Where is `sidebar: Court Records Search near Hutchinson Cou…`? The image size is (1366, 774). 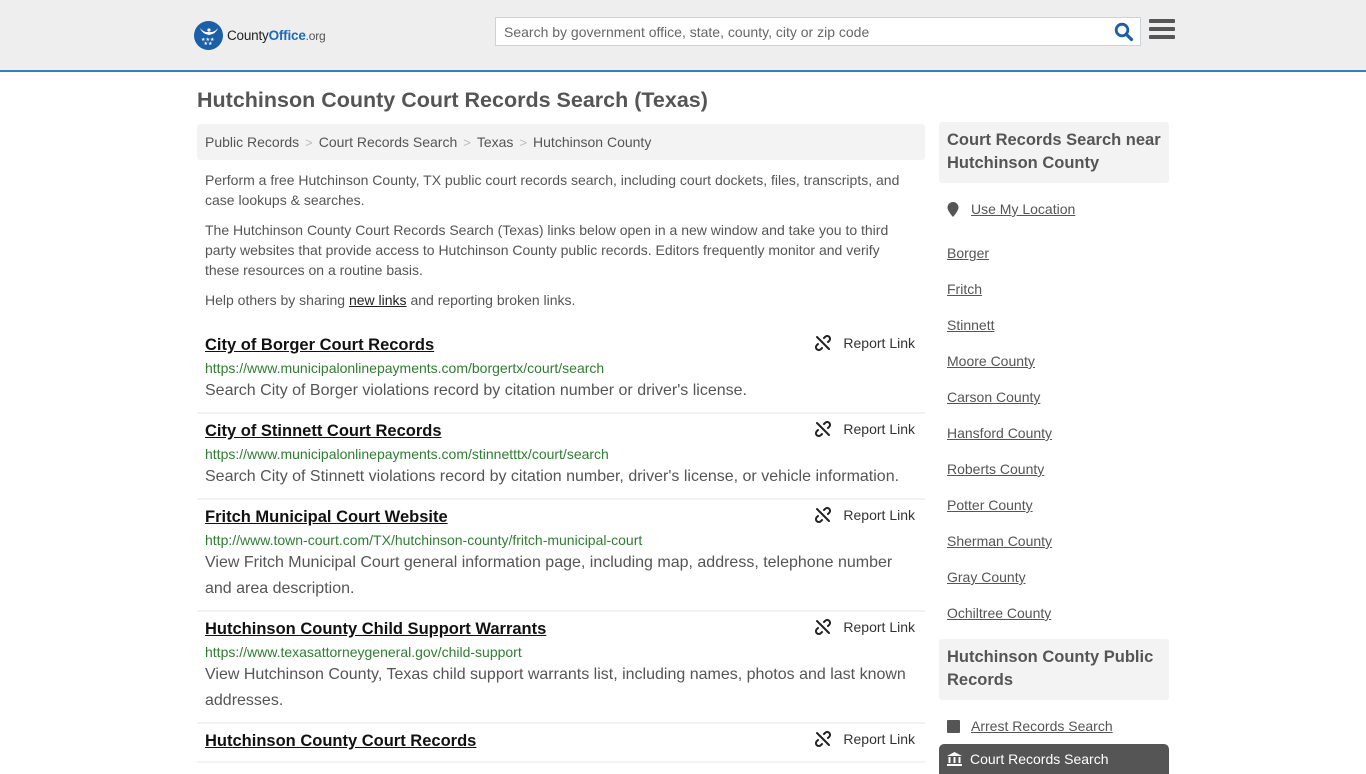
sidebar: Court Records Search near Hutchinson Cou… is located at coordinates (1054, 448).